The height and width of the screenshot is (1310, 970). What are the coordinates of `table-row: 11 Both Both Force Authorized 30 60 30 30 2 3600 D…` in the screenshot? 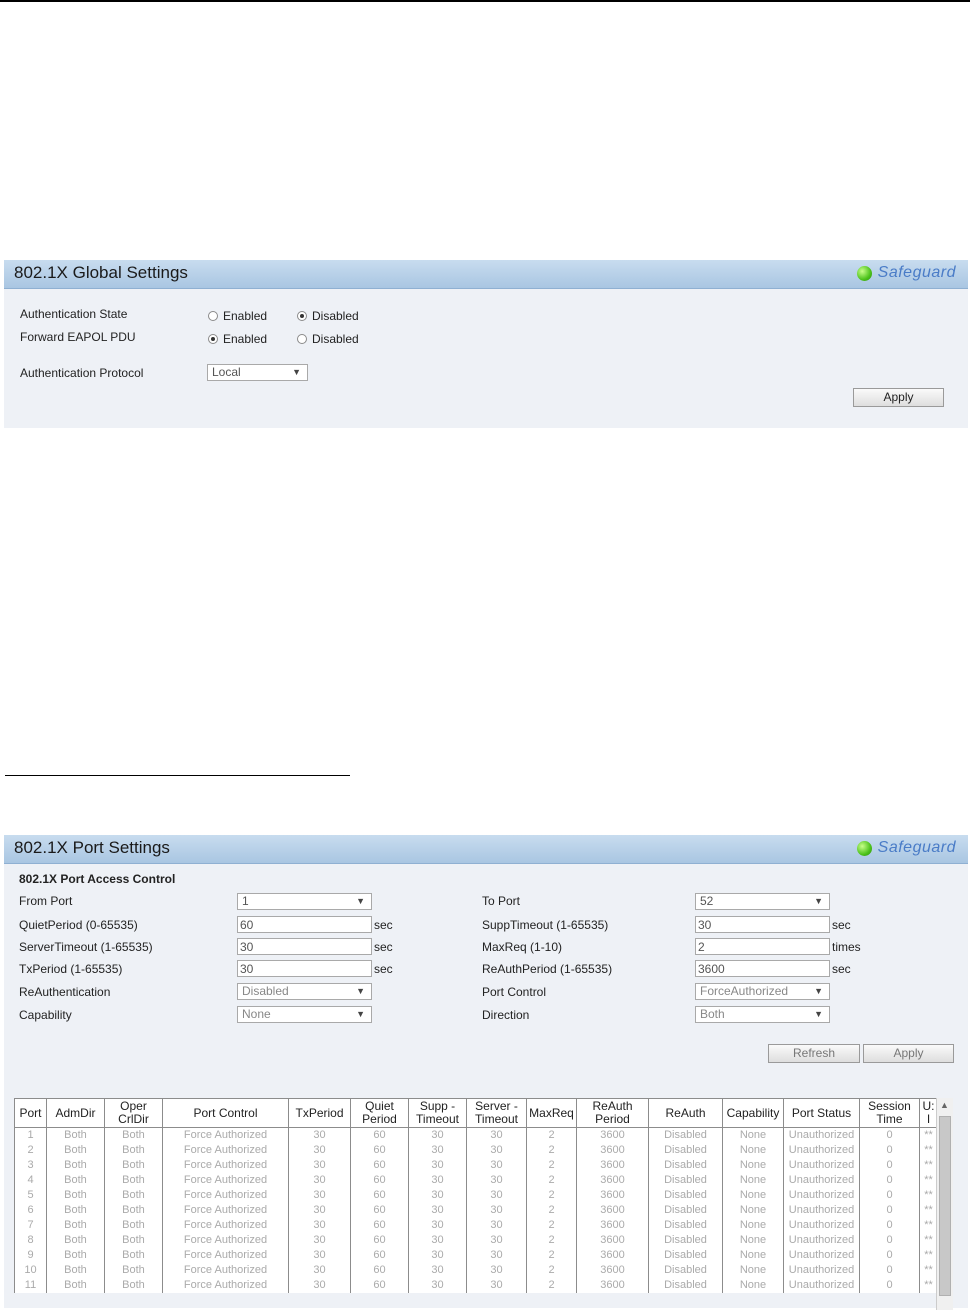 It's located at (476, 1285).